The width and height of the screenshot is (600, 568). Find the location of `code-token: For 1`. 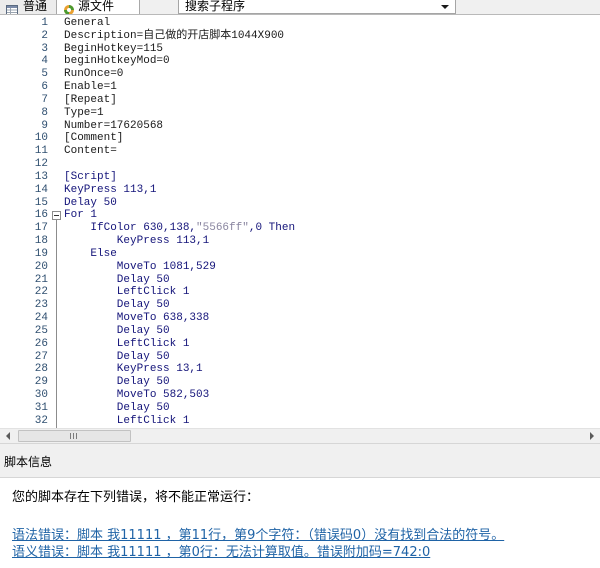

code-token: For 1 is located at coordinates (80, 215).